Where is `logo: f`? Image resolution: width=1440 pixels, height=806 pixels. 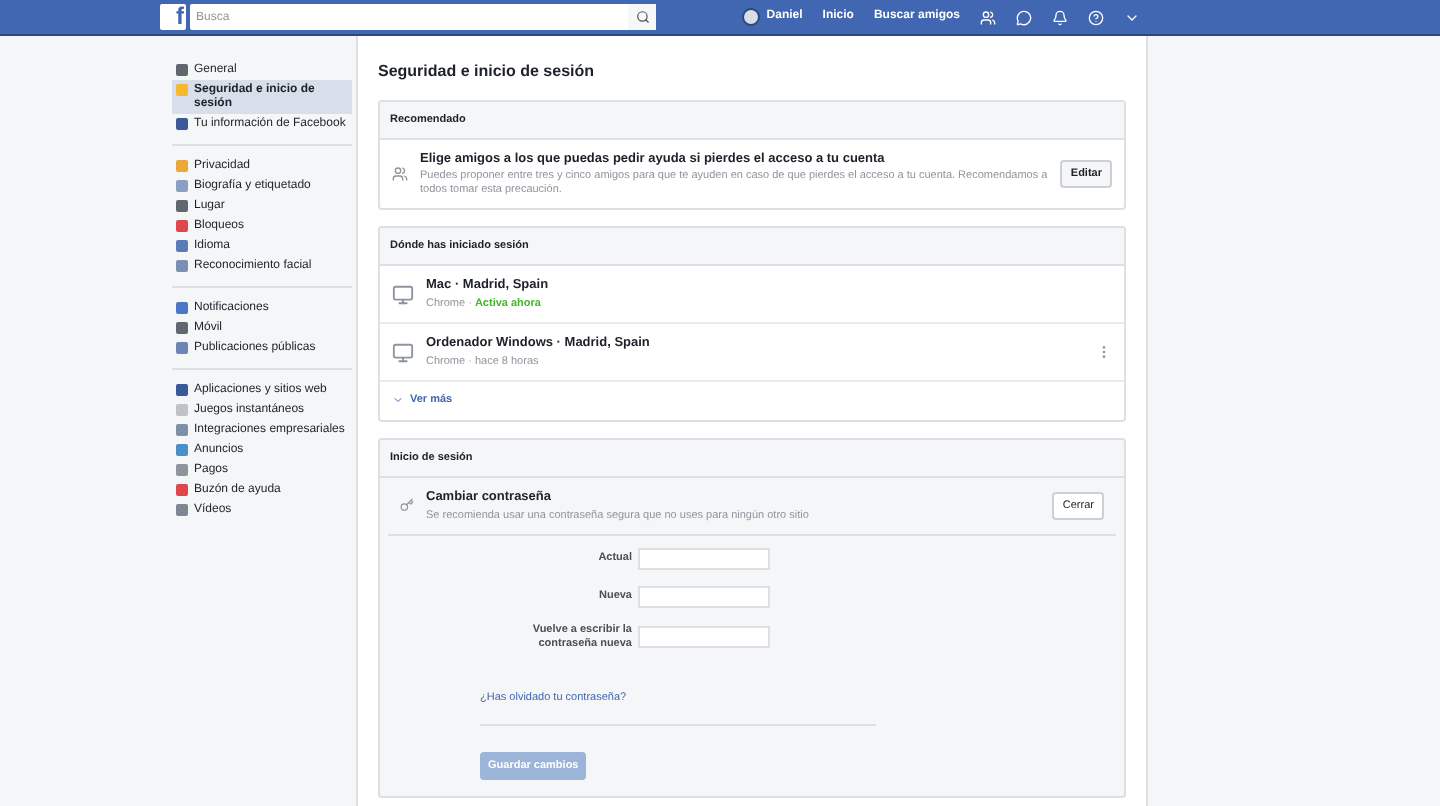
logo: f is located at coordinates (173, 17).